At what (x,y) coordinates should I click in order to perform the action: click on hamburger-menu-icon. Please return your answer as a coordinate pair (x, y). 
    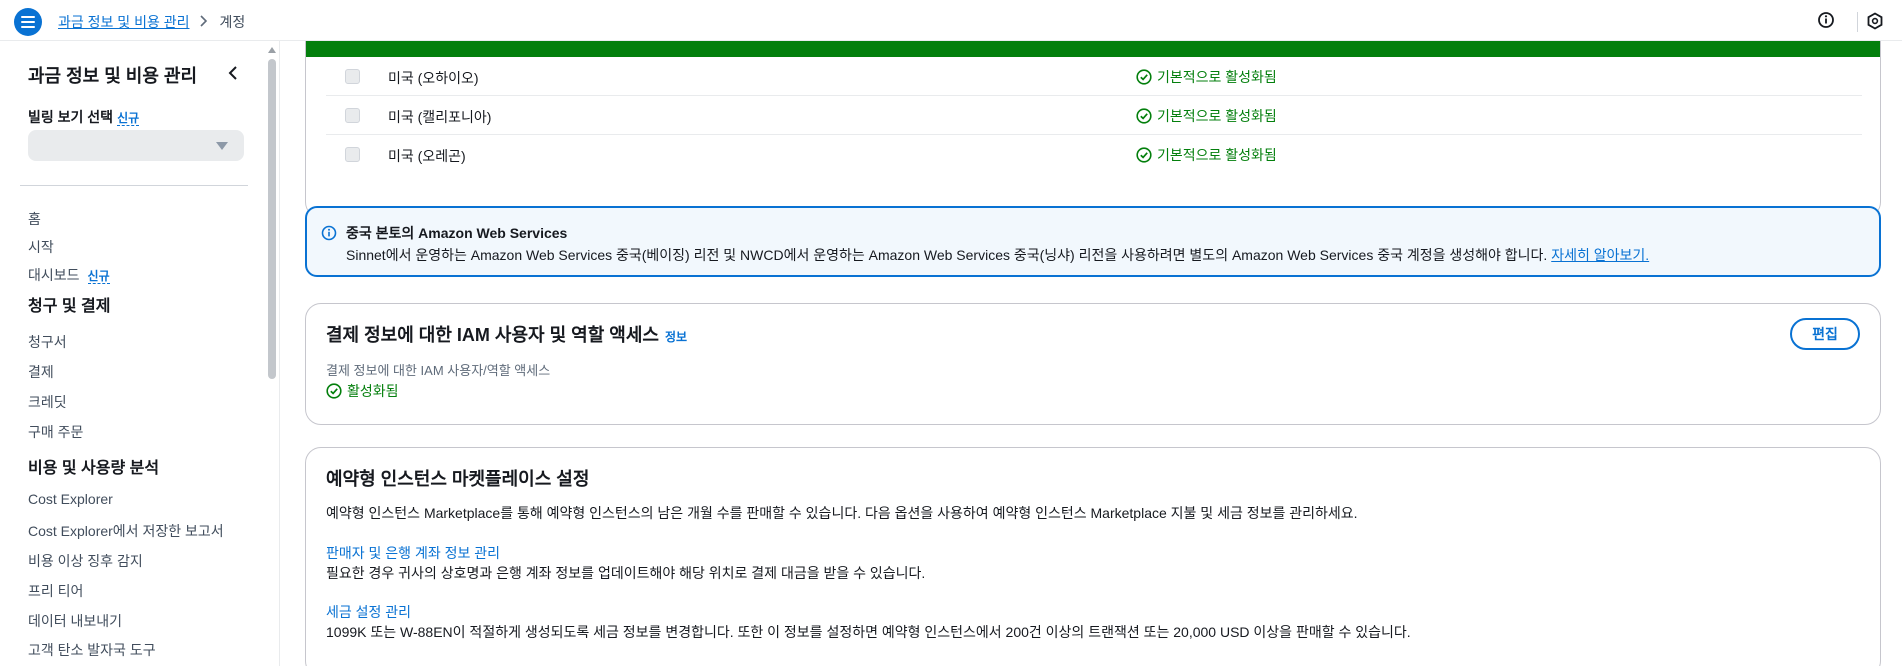
    Looking at the image, I should click on (28, 22).